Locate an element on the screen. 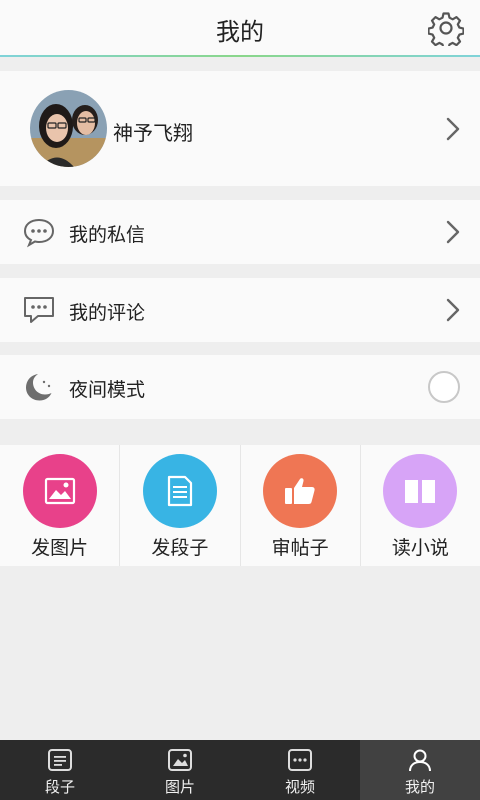 This screenshot has height=800, width=480. comment-icon is located at coordinates (39, 310).